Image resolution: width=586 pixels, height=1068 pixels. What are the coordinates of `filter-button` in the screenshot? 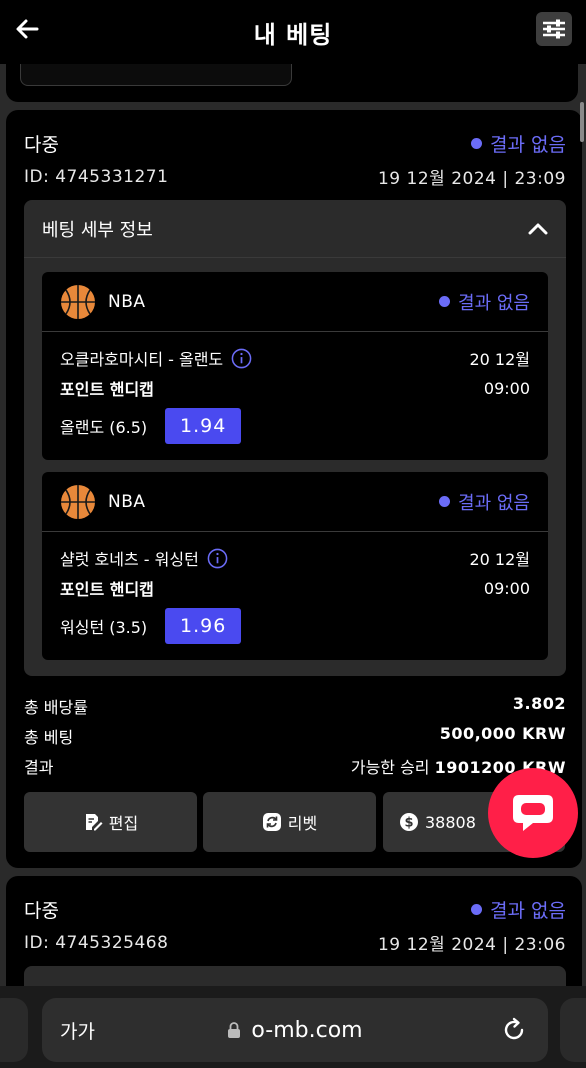 It's located at (554, 29).